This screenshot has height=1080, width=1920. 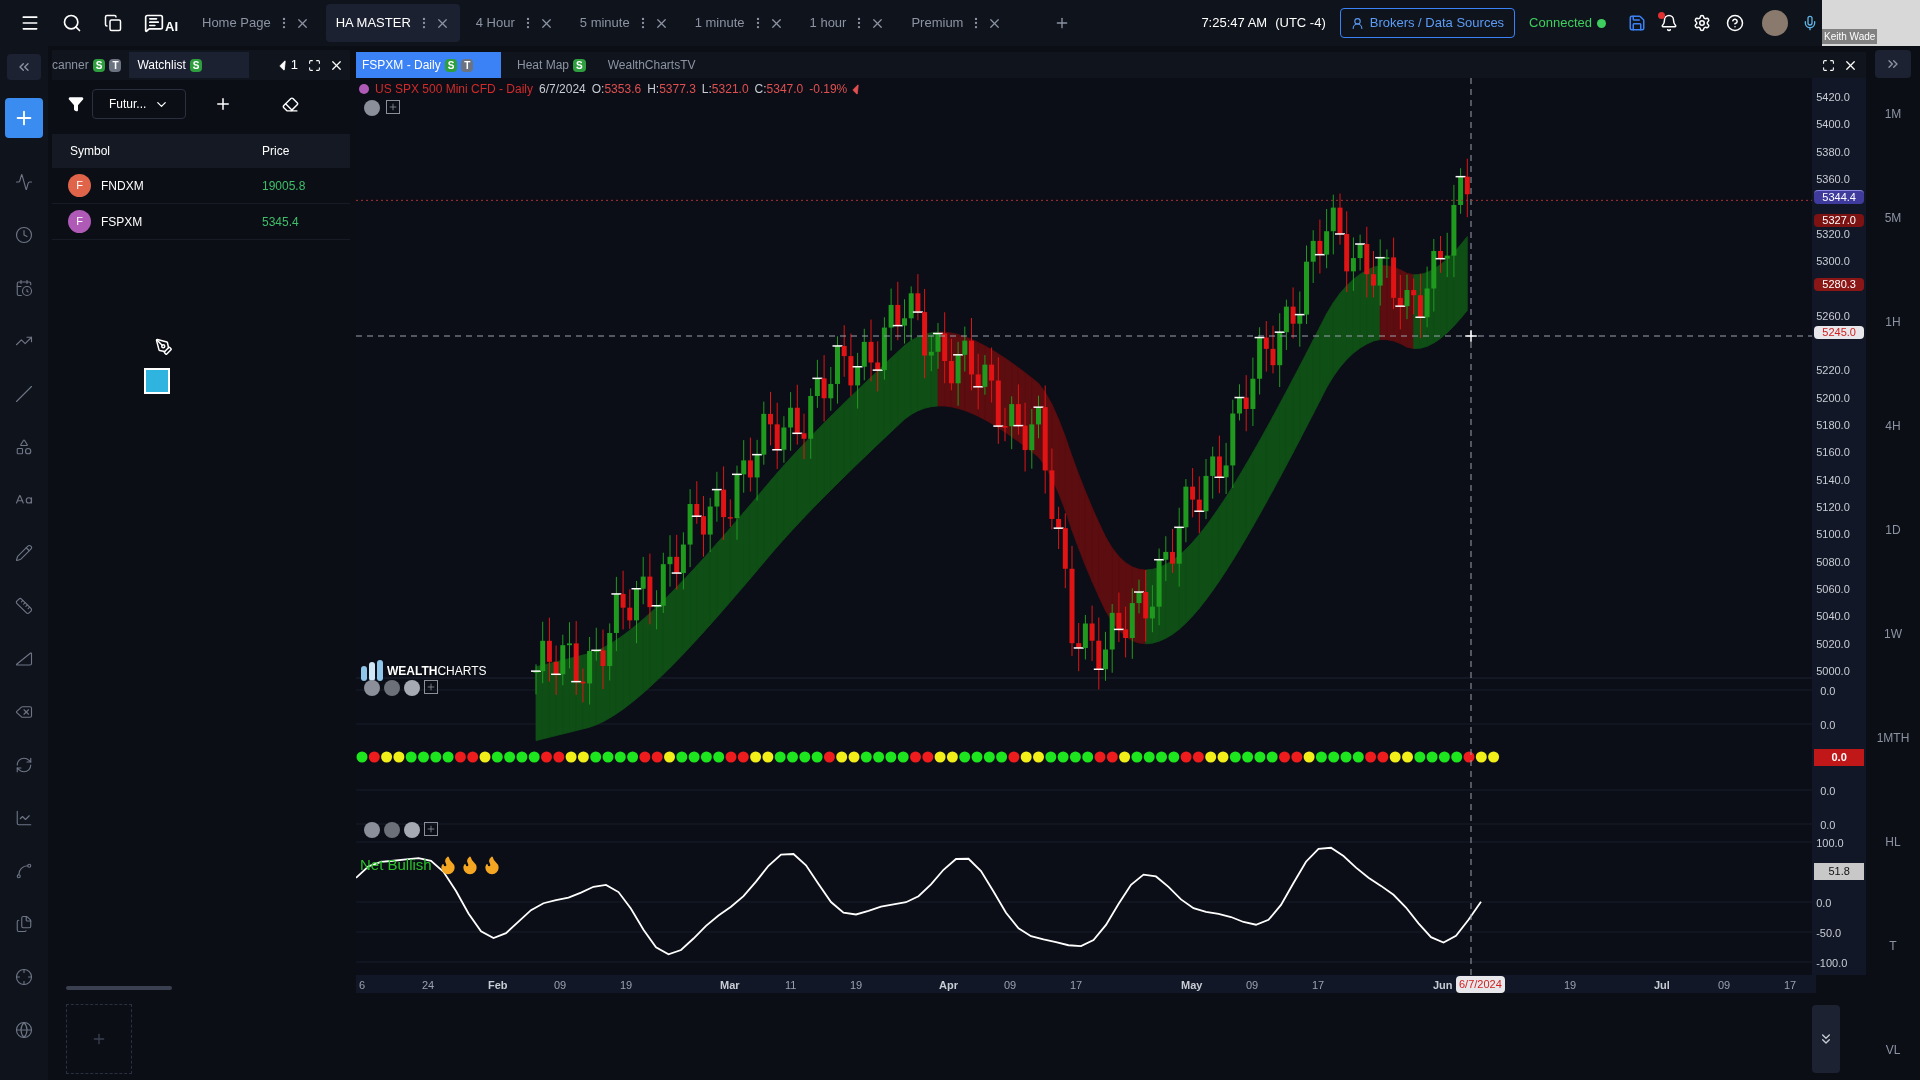 What do you see at coordinates (1637, 23) in the screenshot?
I see `save-icon` at bounding box center [1637, 23].